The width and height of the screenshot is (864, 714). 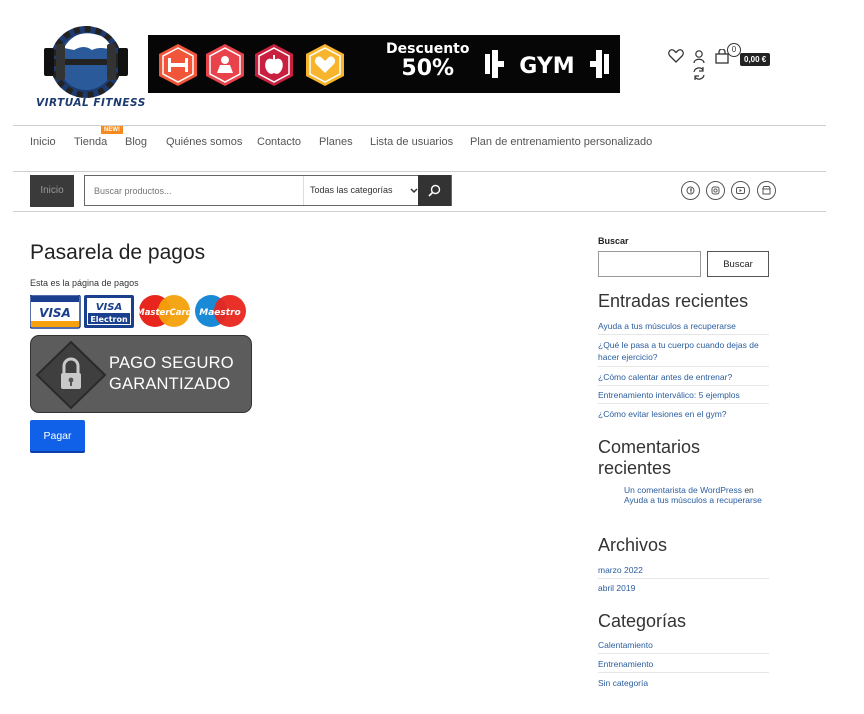 What do you see at coordinates (178, 65) in the screenshot?
I see `dumbbell-icon` at bounding box center [178, 65].